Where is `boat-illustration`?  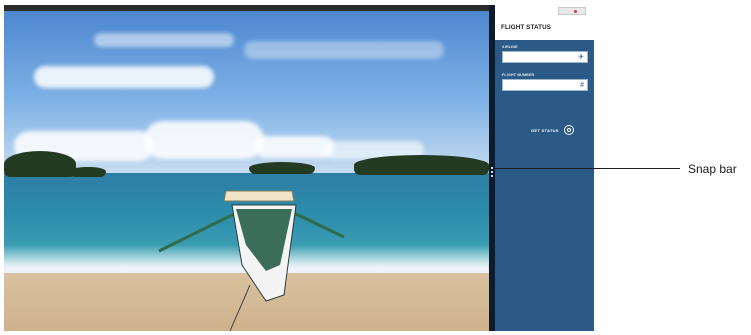 boat-illustration is located at coordinates (251, 260).